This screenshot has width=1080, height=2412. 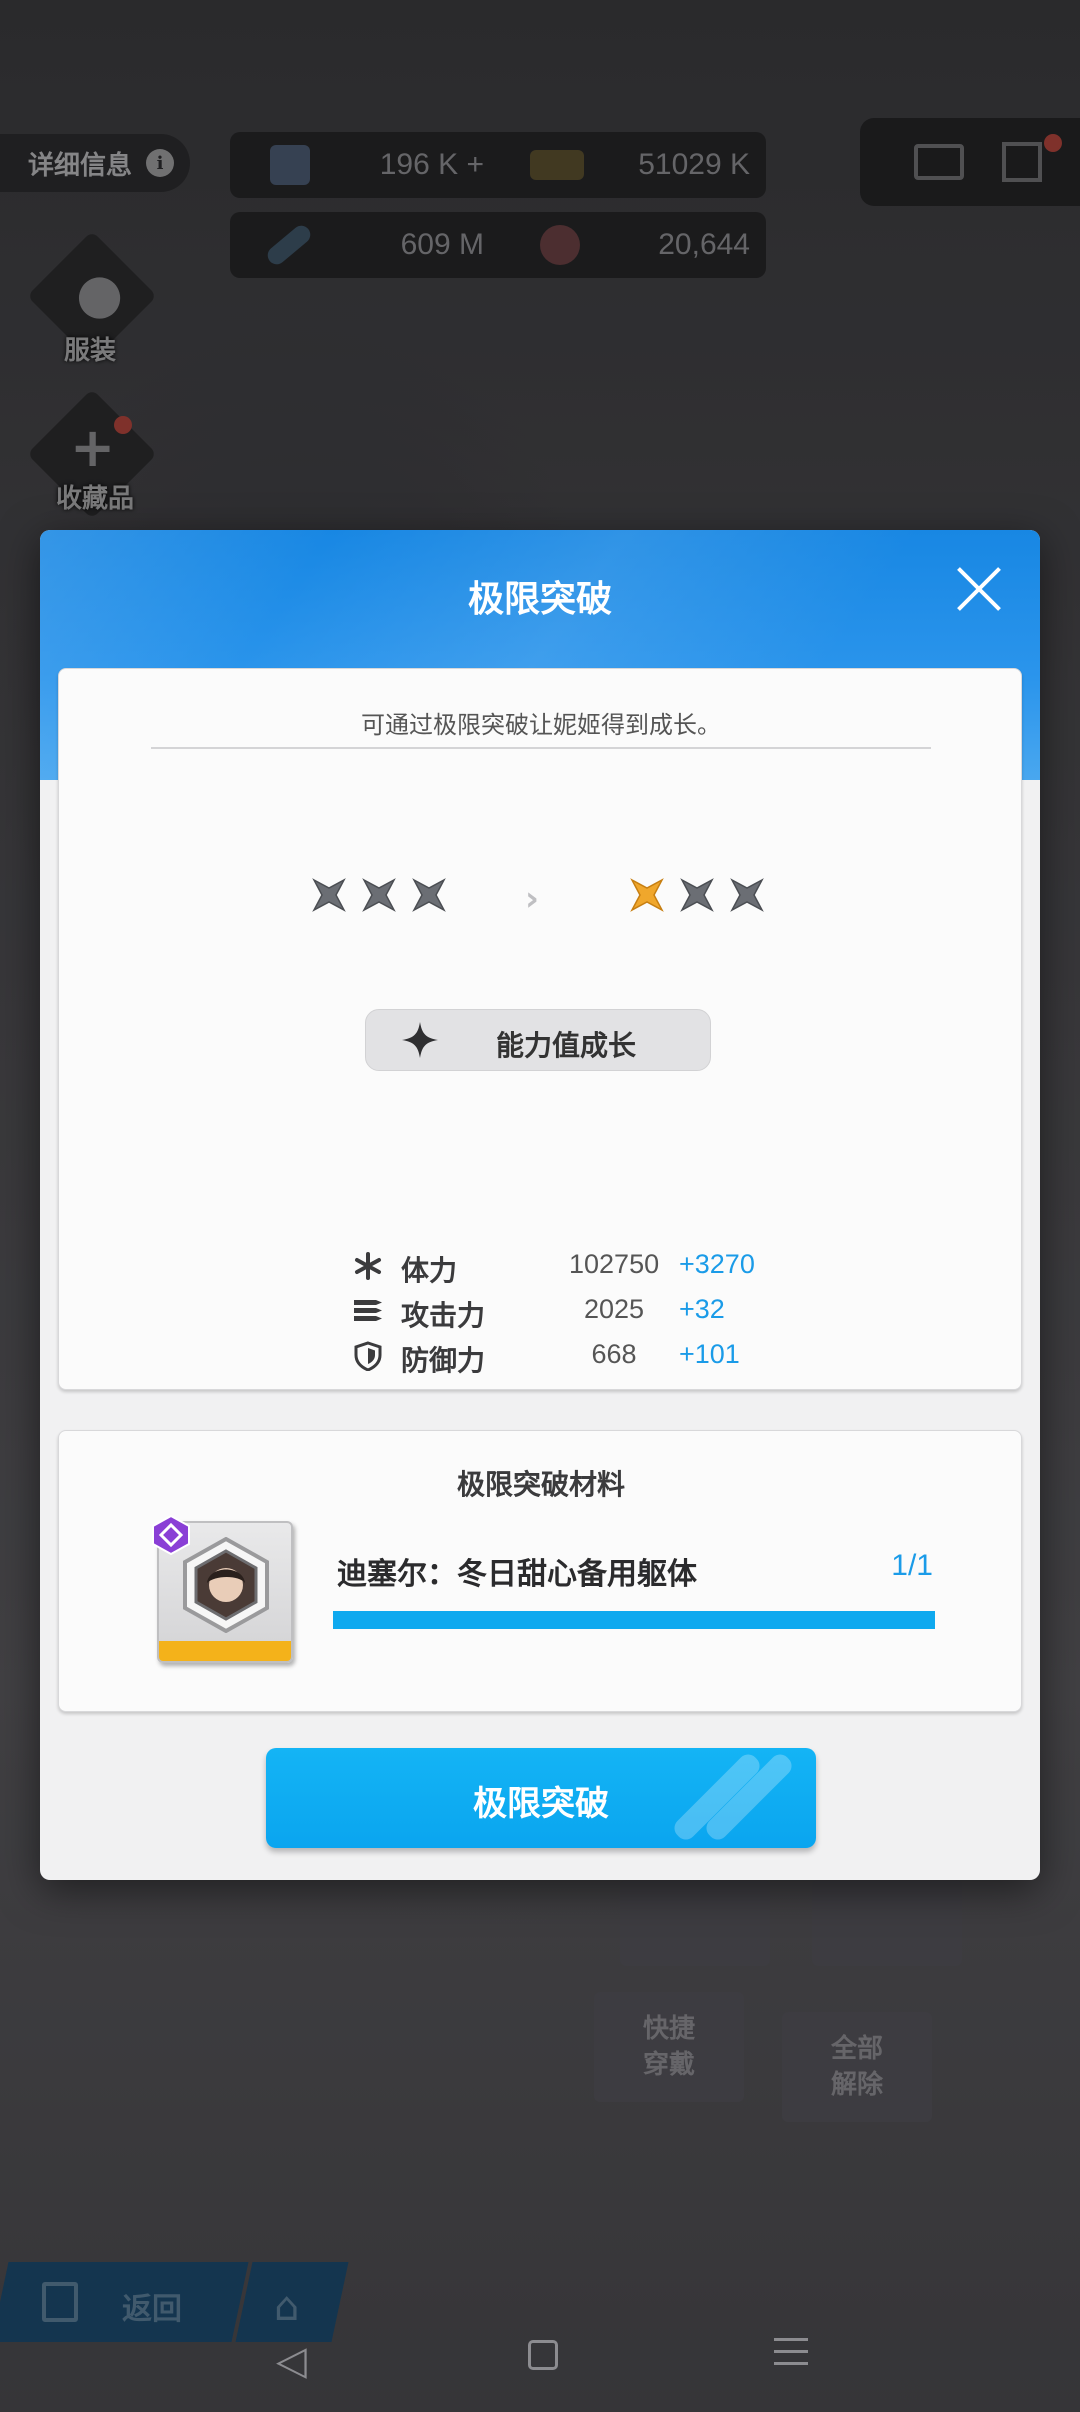 What do you see at coordinates (541, 1359) in the screenshot?
I see `stat-row-defense: 防御力 668 +101` at bounding box center [541, 1359].